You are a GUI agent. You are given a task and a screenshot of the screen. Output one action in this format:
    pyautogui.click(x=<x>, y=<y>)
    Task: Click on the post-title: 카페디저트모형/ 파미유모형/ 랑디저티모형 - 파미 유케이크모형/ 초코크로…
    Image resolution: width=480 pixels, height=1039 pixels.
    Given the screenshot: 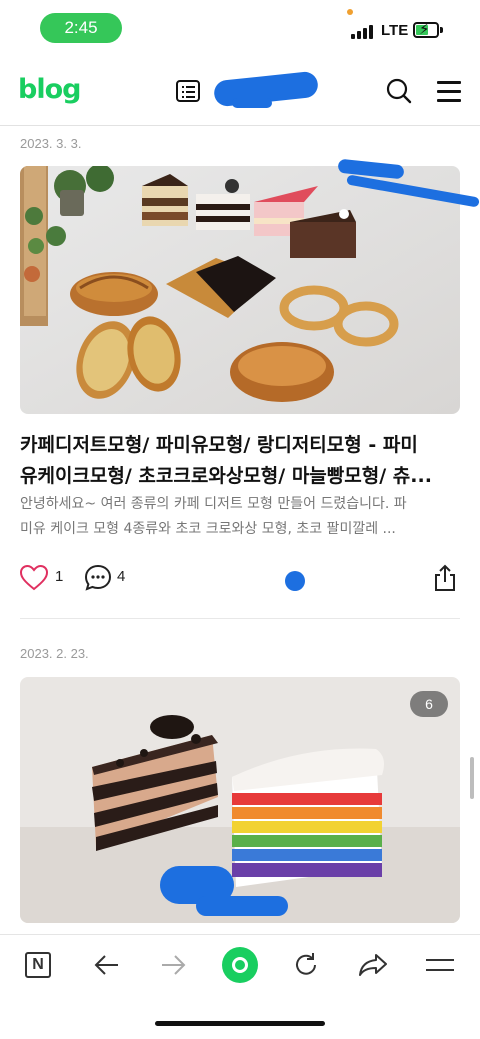 What is the action you would take?
    pyautogui.click(x=240, y=461)
    